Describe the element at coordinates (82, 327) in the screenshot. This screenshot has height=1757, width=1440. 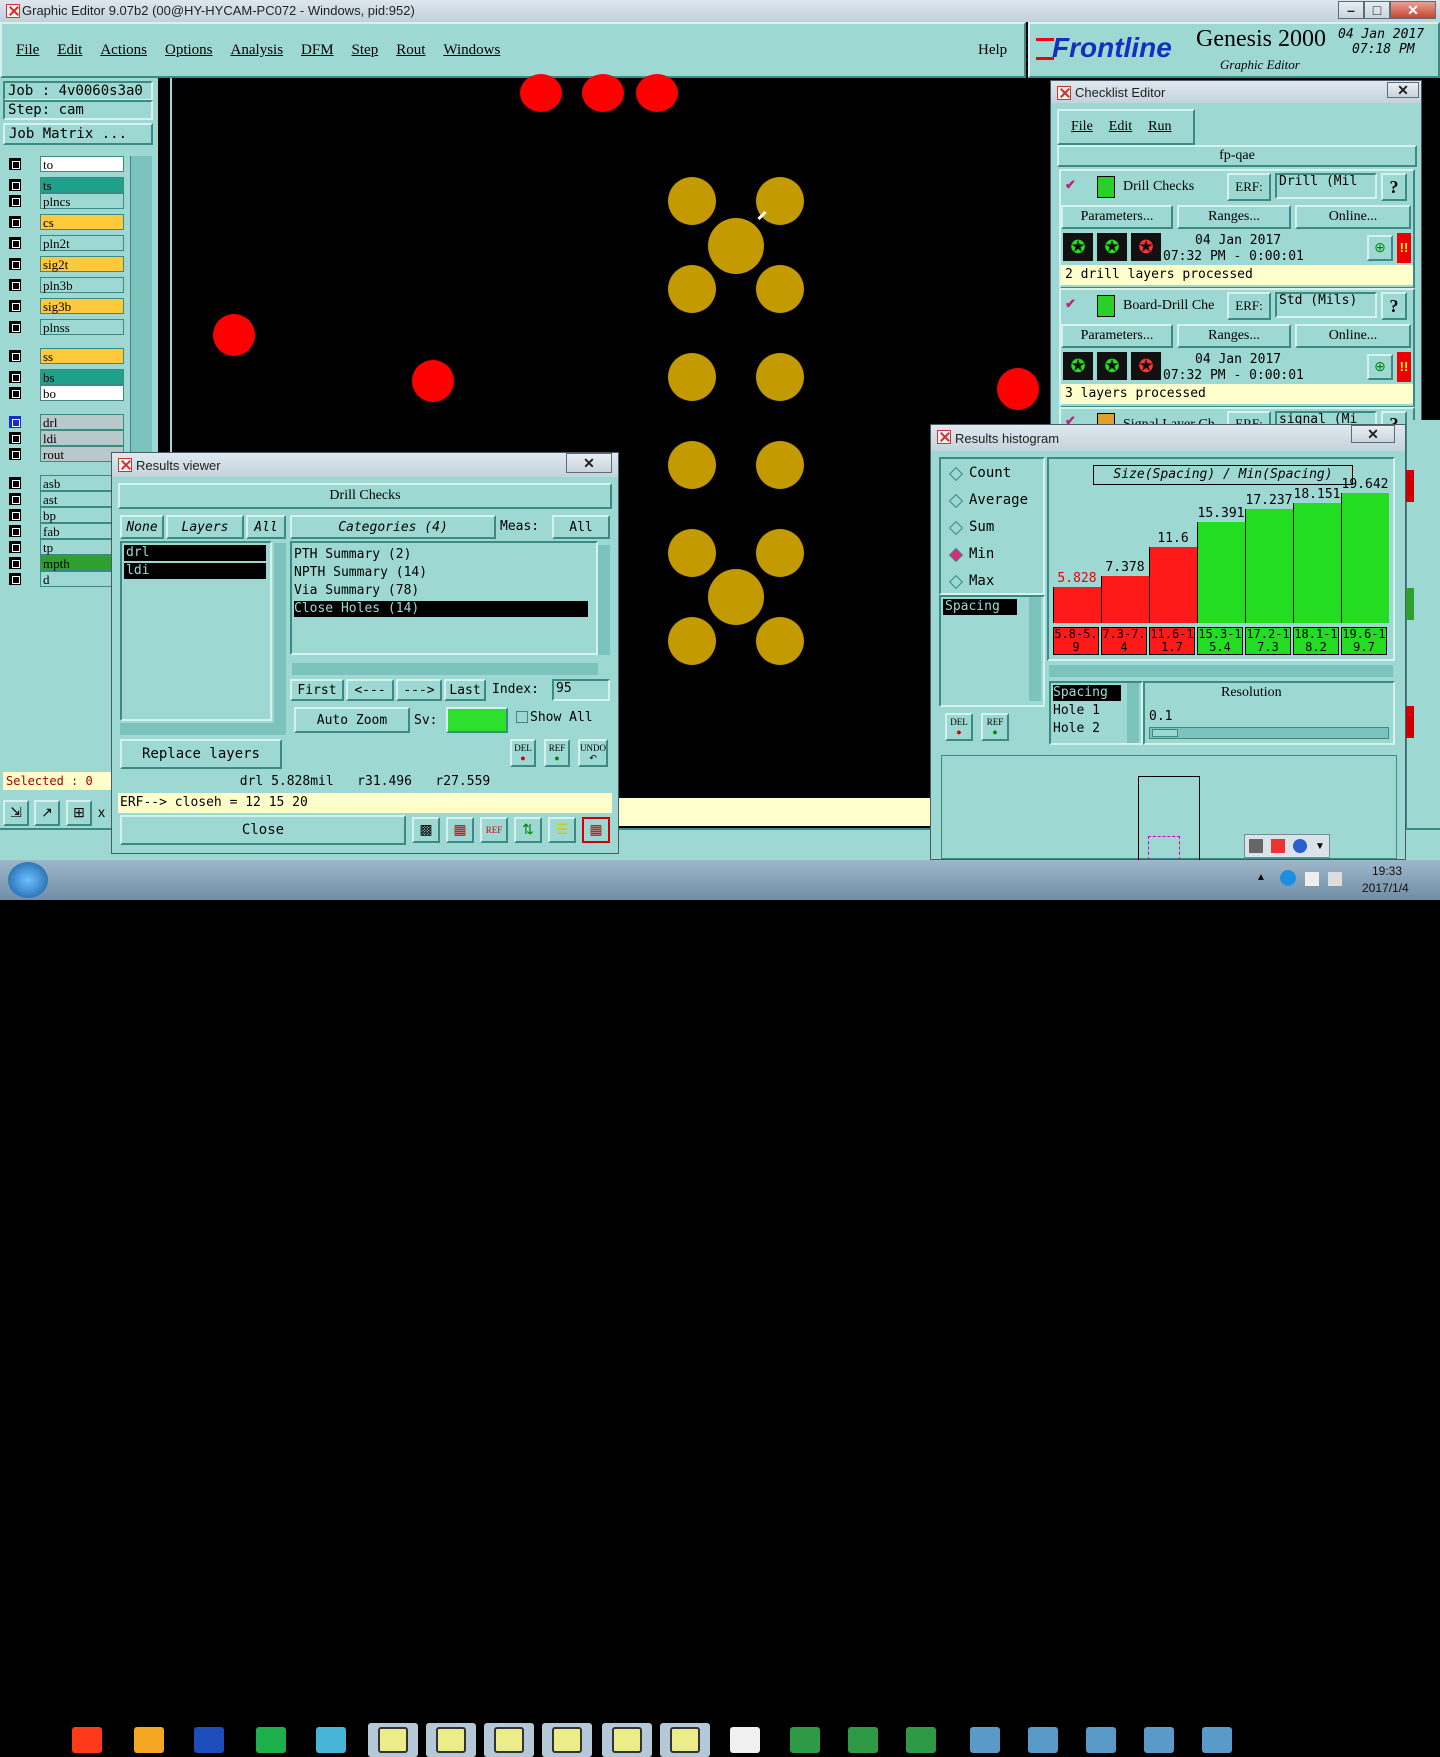
I see `layer-name: plnss` at that location.